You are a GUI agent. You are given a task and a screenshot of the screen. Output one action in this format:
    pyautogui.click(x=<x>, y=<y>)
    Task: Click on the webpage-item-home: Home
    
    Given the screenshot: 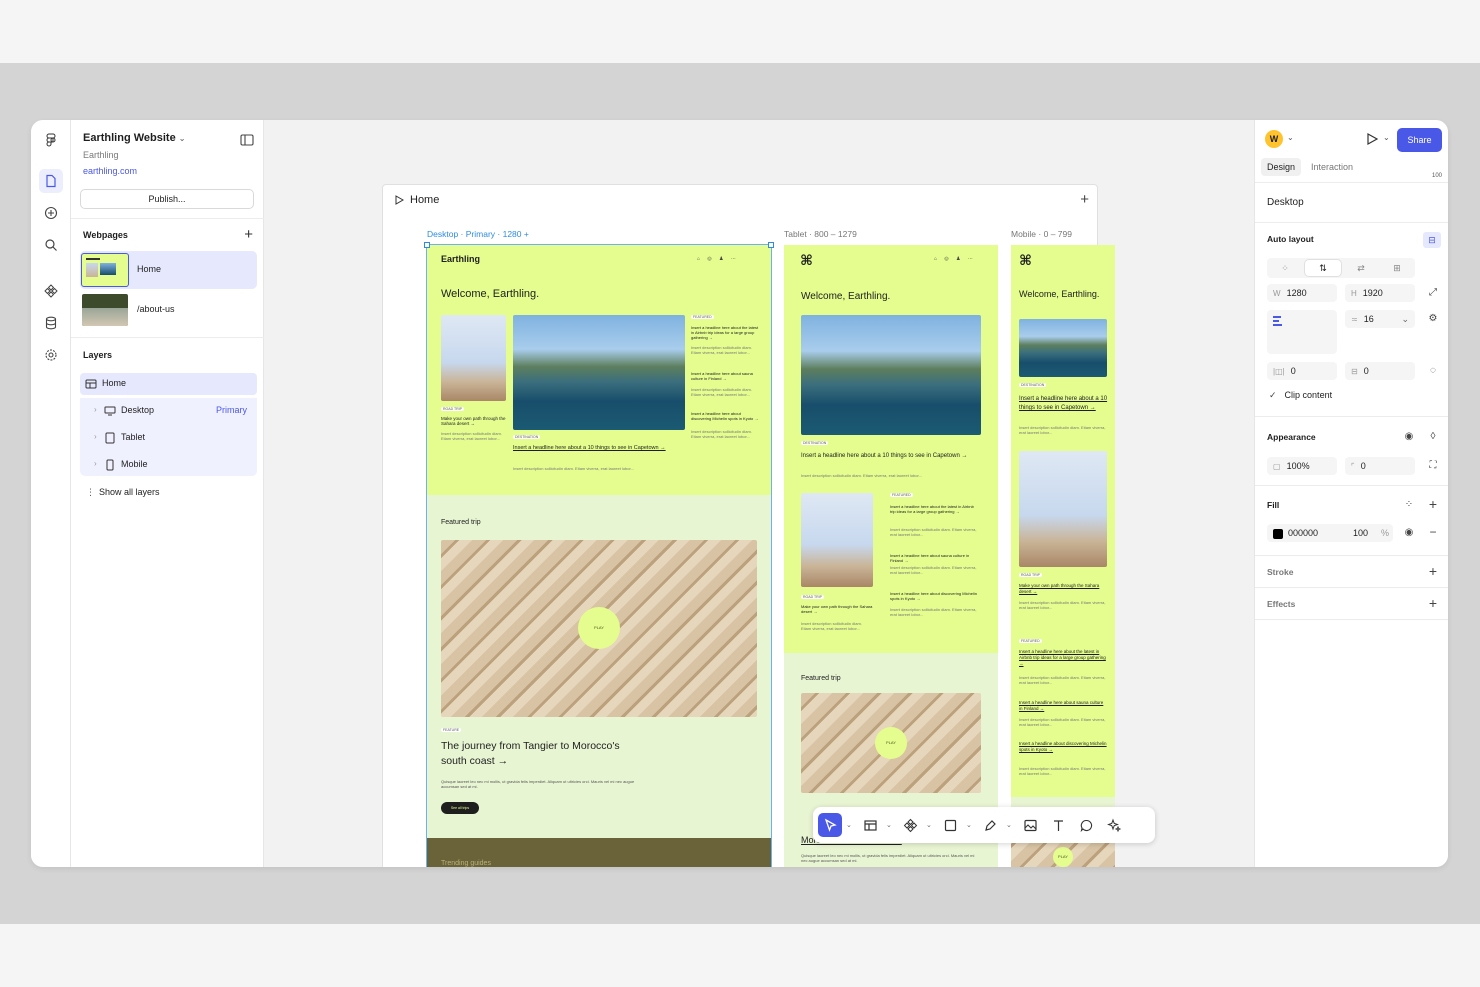 What is the action you would take?
    pyautogui.click(x=168, y=270)
    